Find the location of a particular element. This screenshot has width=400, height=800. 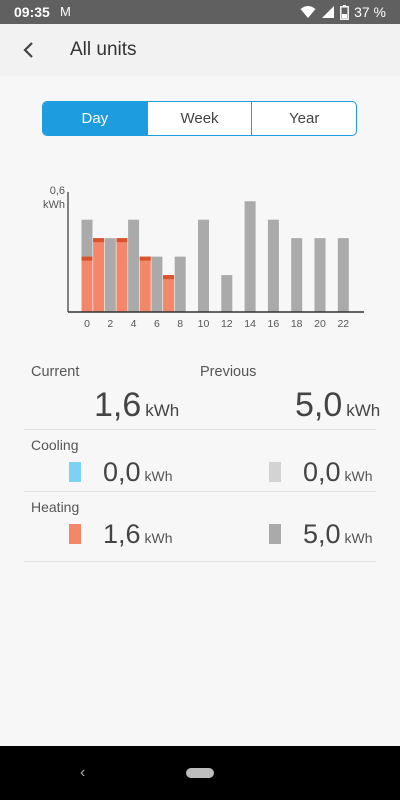

cooling-label: Cooling is located at coordinates (55, 445).